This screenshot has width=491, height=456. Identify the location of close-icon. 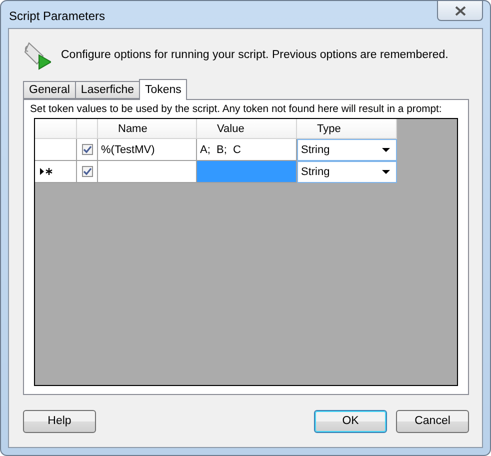
(460, 11).